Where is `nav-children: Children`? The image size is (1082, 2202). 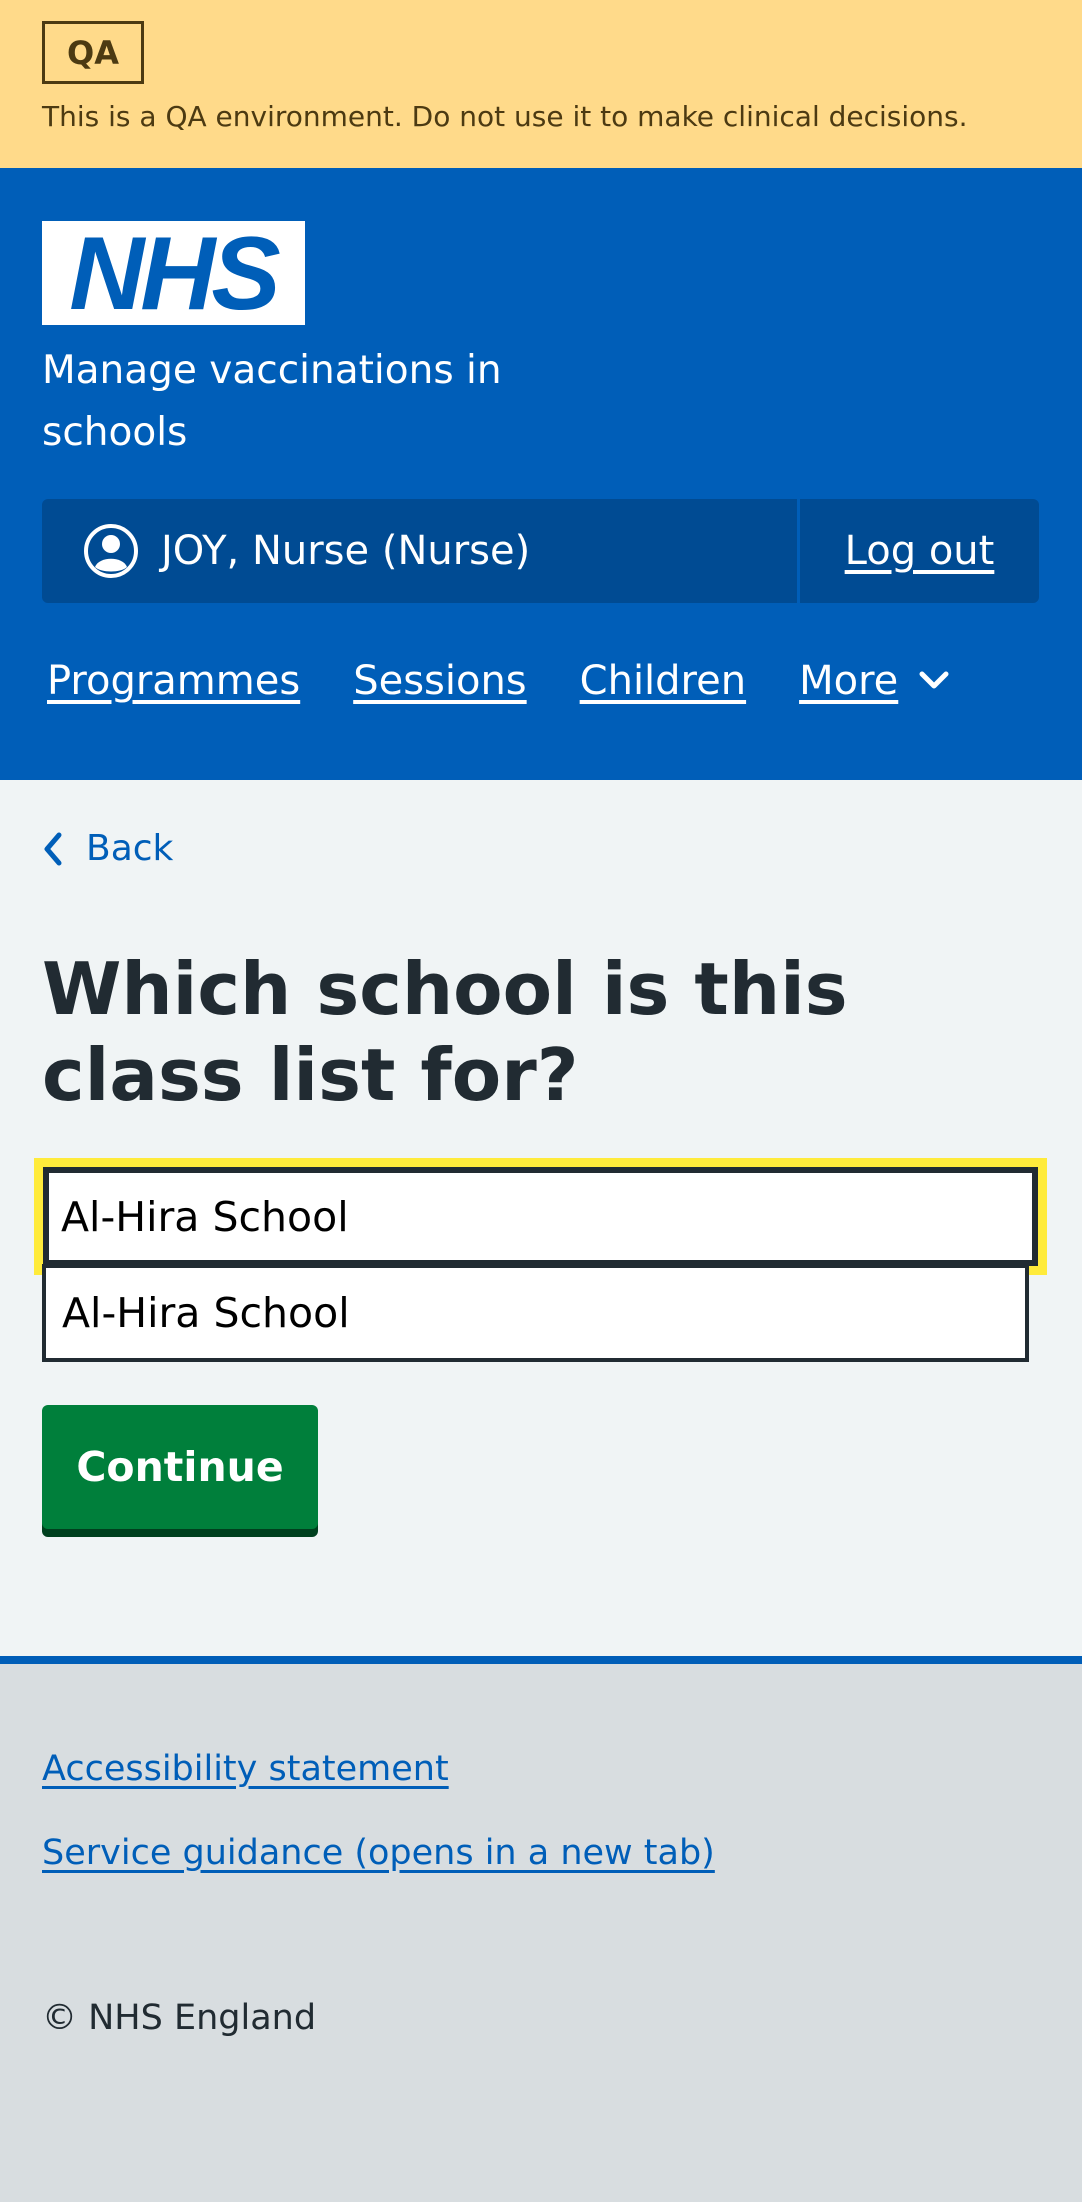 nav-children: Children is located at coordinates (663, 681).